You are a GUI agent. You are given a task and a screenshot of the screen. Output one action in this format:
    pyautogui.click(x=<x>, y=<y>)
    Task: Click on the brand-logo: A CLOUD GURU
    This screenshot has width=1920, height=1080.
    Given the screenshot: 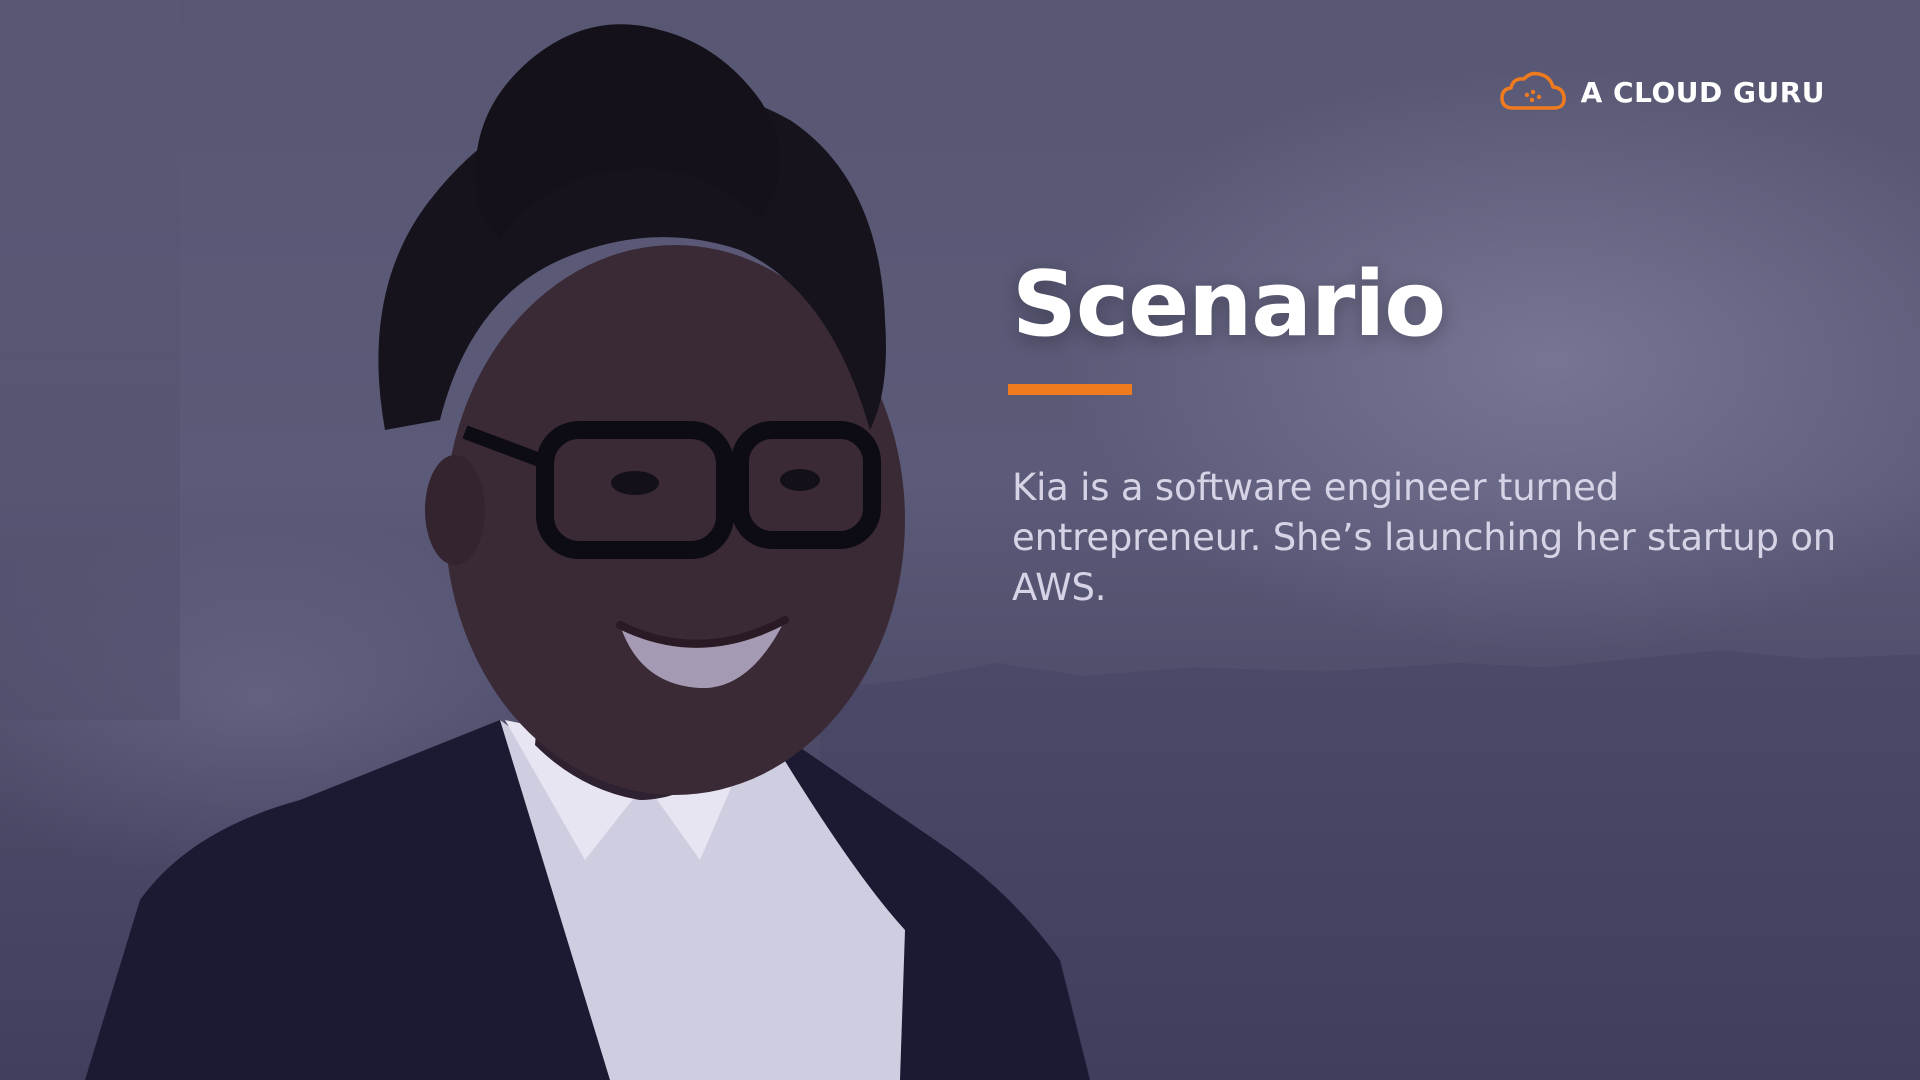 What is the action you would take?
    pyautogui.click(x=1661, y=93)
    